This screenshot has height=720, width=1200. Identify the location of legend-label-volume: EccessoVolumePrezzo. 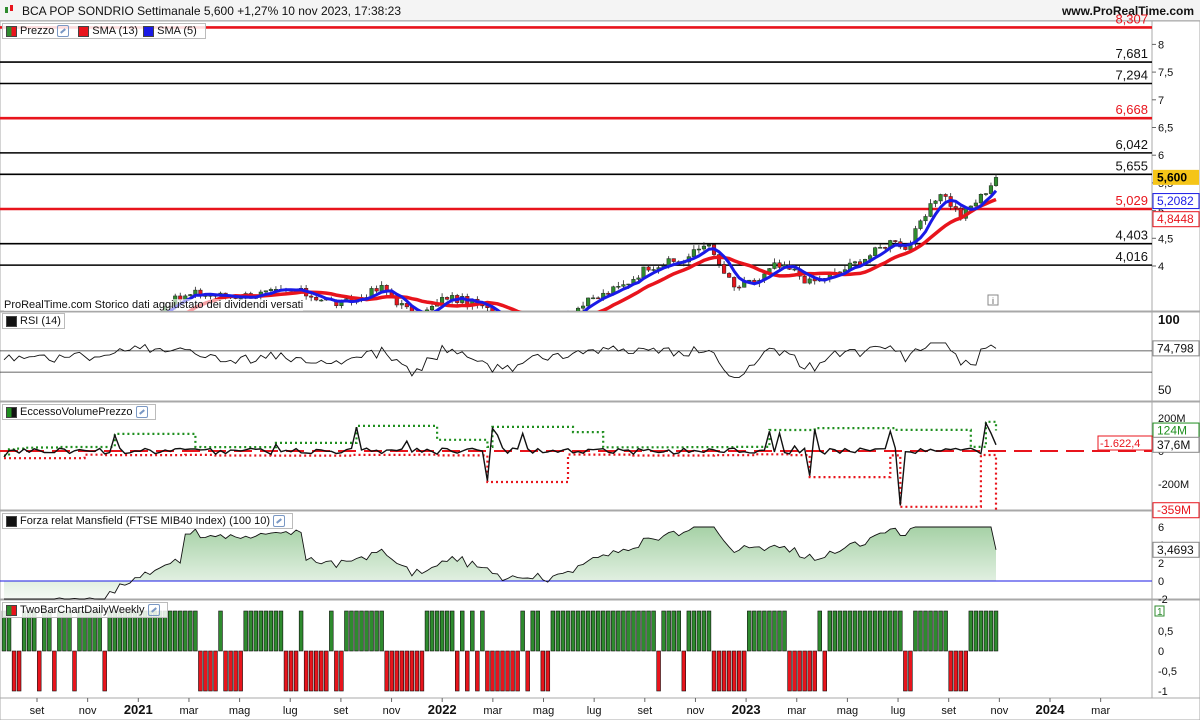
(76, 412).